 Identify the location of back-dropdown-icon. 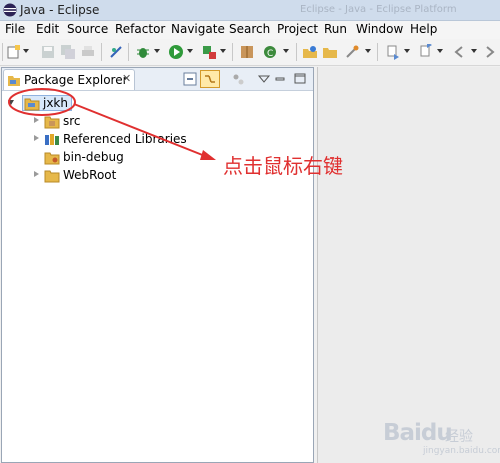
(474, 51).